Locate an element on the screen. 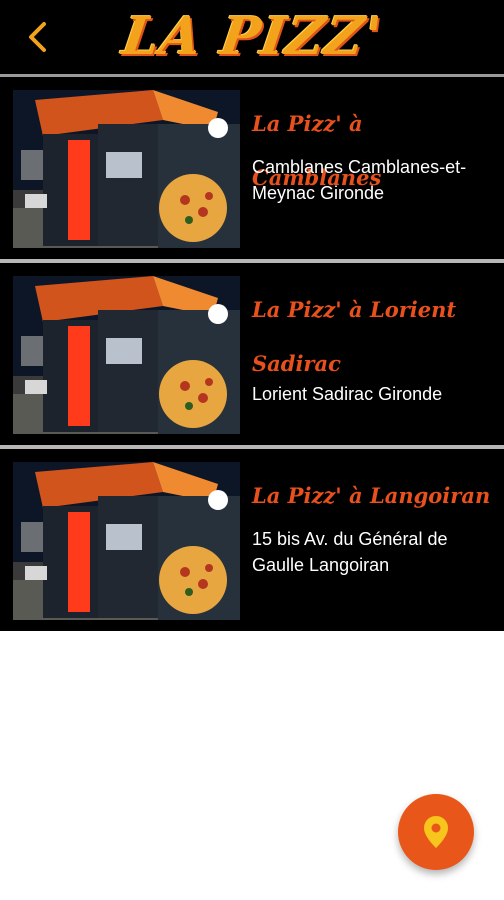  map-button is located at coordinates (436, 832).